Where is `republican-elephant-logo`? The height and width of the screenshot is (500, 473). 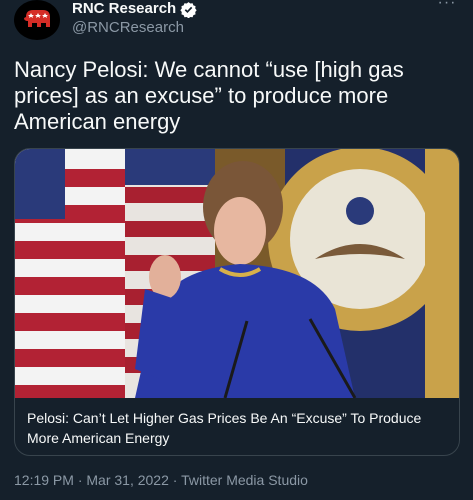
republican-elephant-logo is located at coordinates (37, 18).